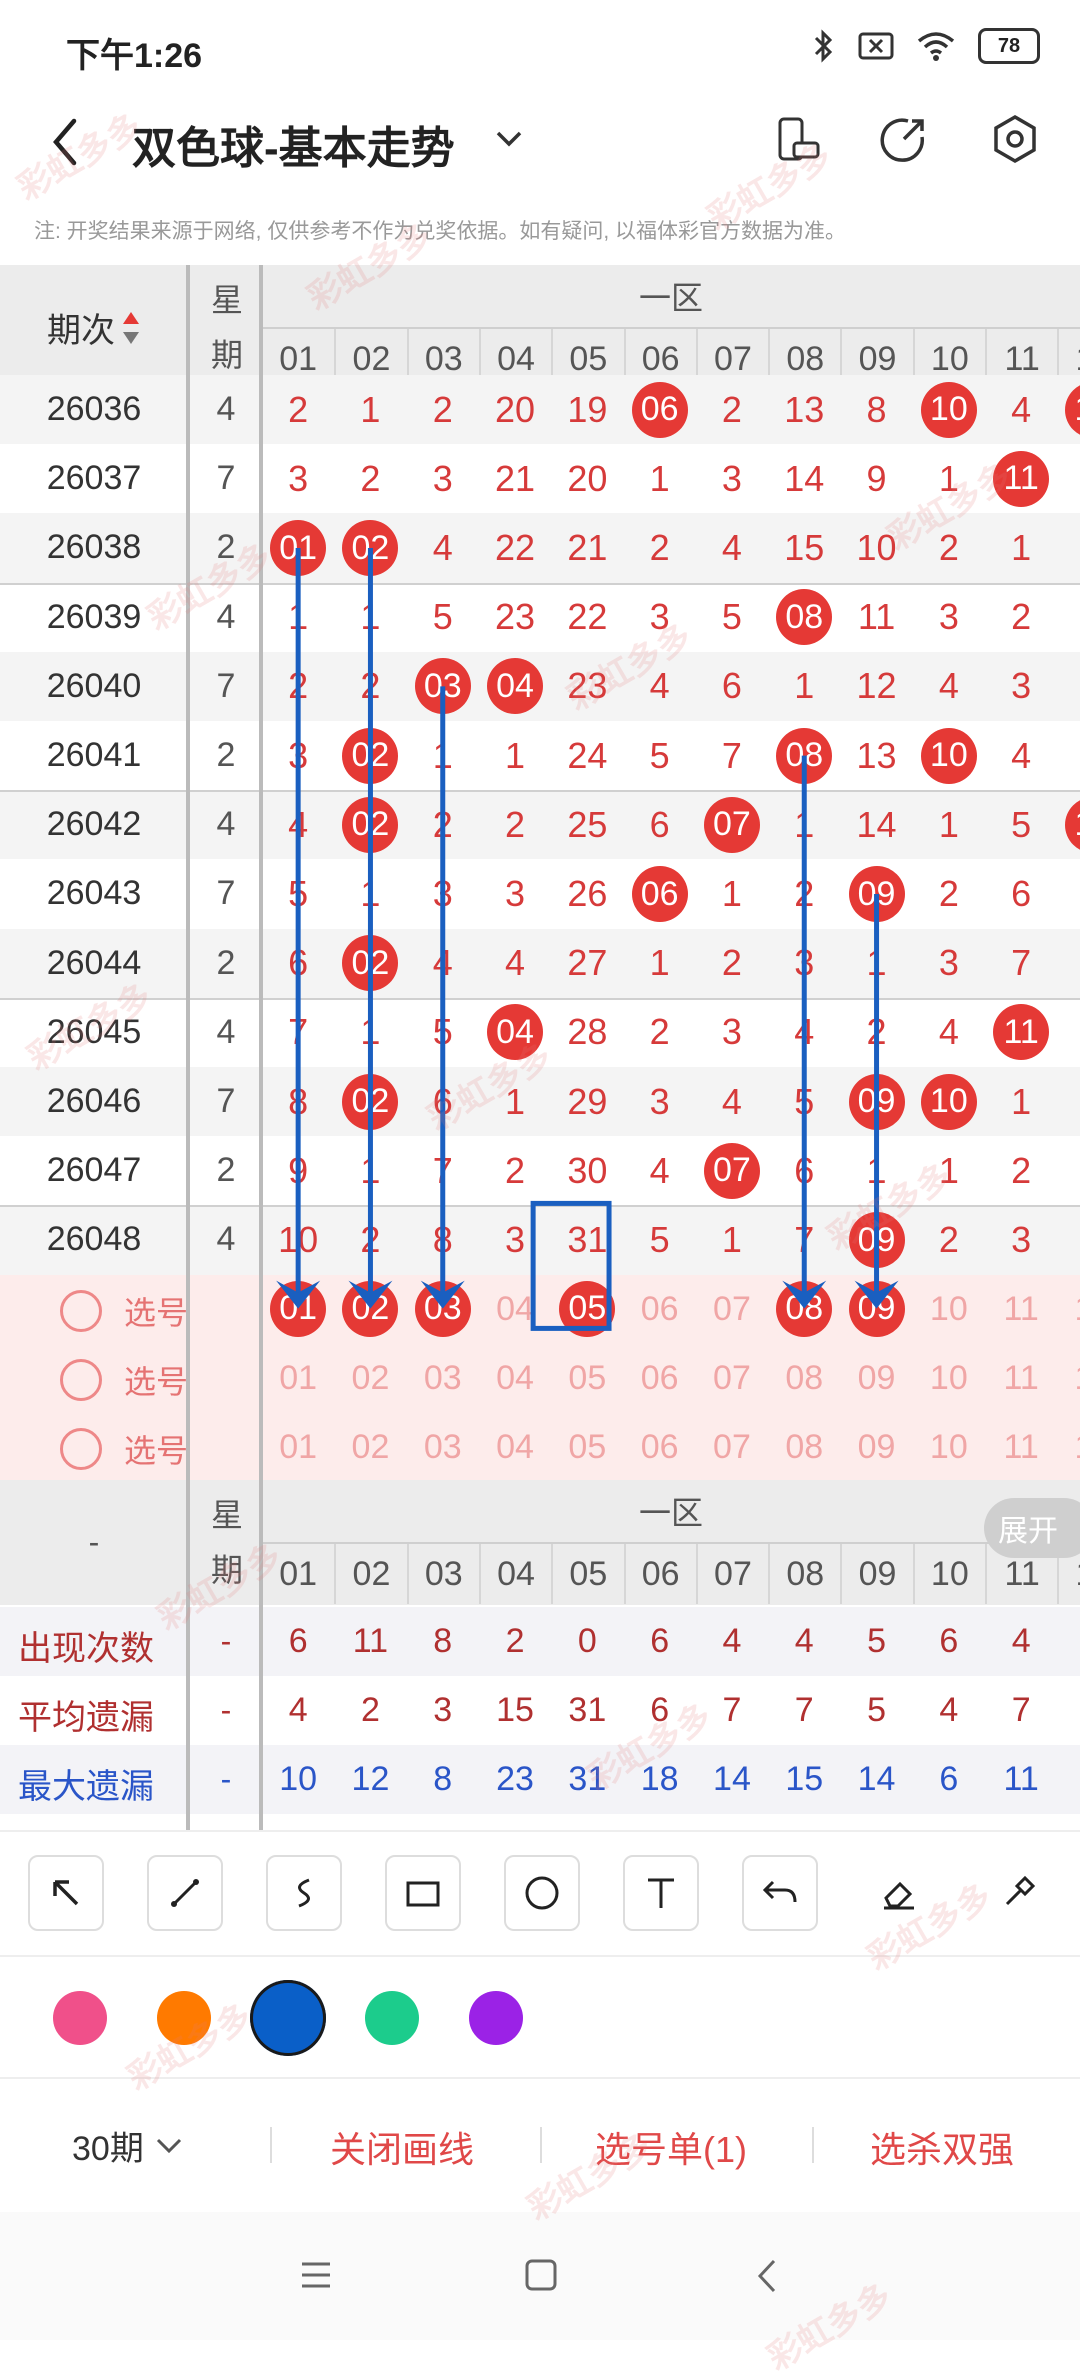 The image size is (1080, 2380). What do you see at coordinates (293, 144) in the screenshot?
I see `page-title: 双色球-基本走势` at bounding box center [293, 144].